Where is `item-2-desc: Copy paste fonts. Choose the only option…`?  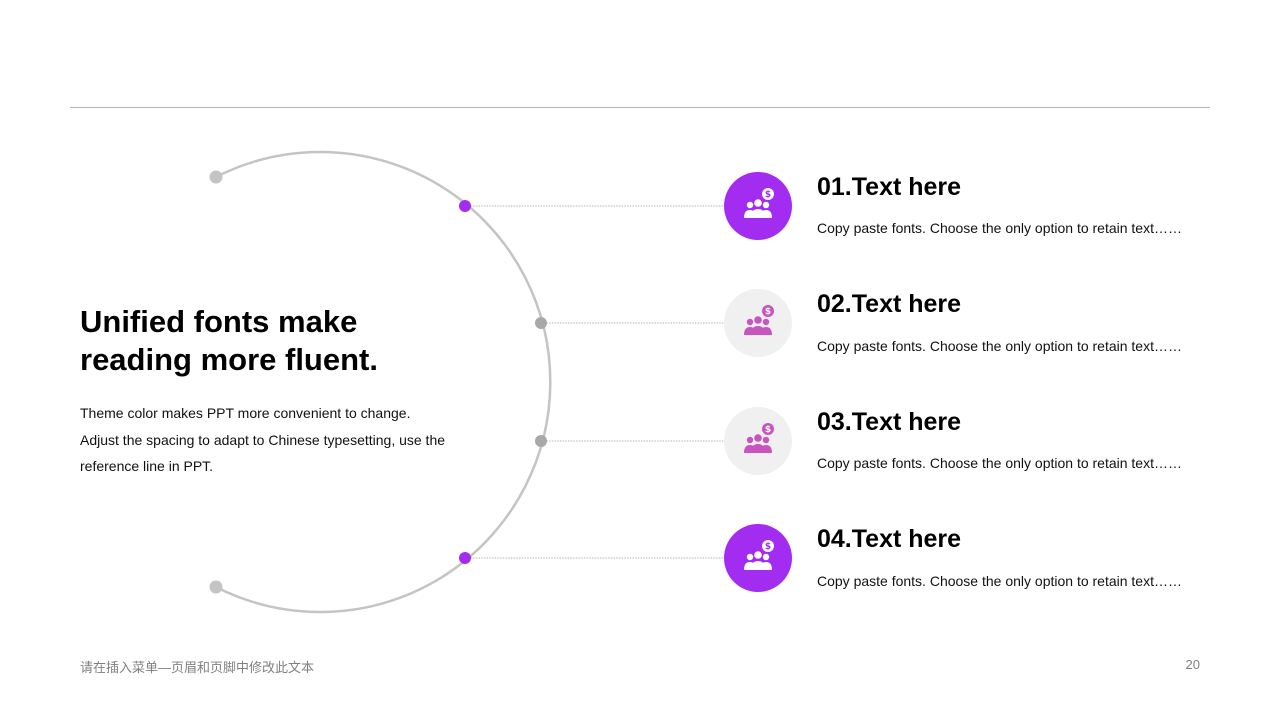 item-2-desc: Copy paste fonts. Choose the only option… is located at coordinates (999, 346).